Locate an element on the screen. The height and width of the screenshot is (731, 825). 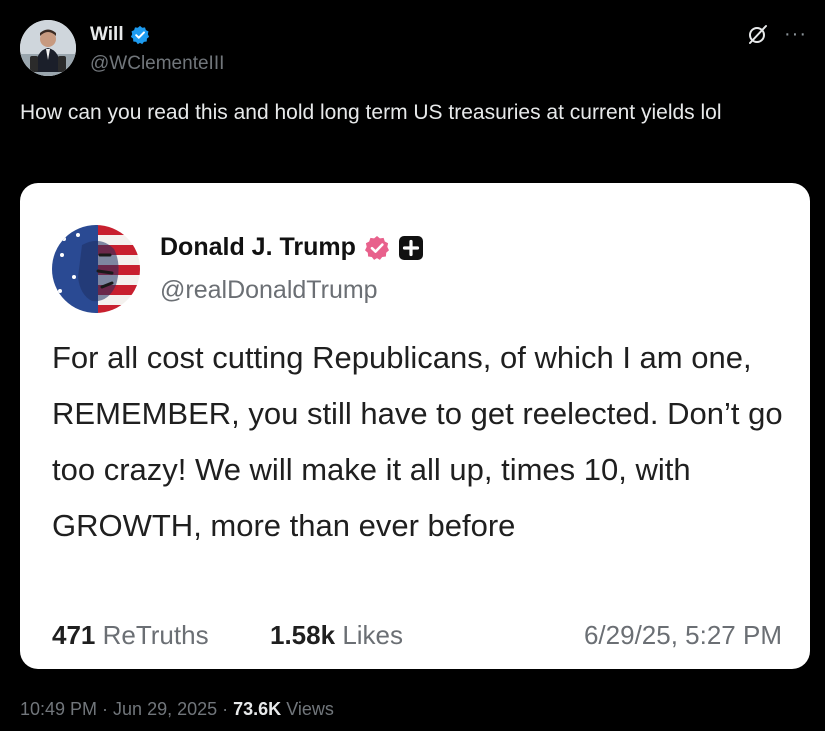
header-actions: ··· is located at coordinates (776, 34).